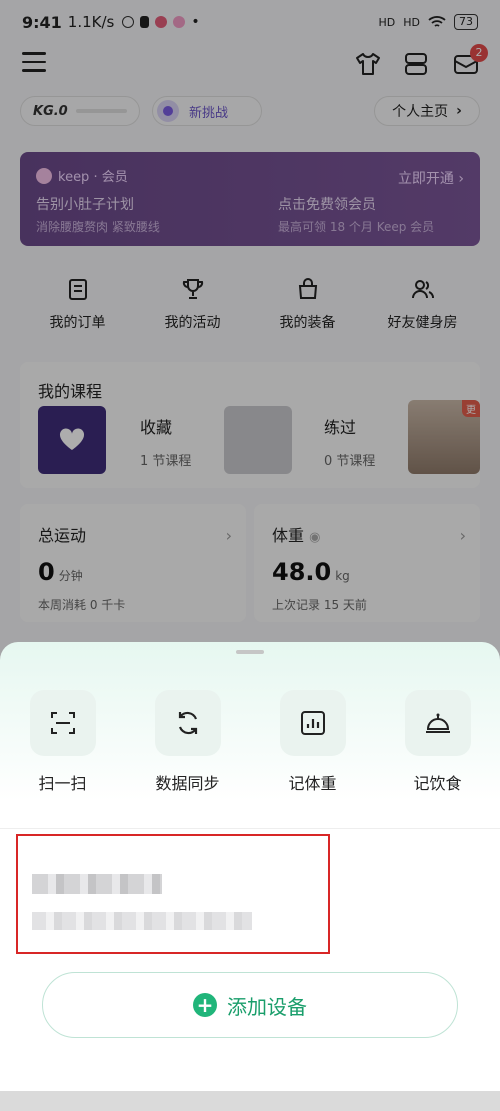  Describe the element at coordinates (97, 884) in the screenshot. I see `device-name-redacted` at that location.